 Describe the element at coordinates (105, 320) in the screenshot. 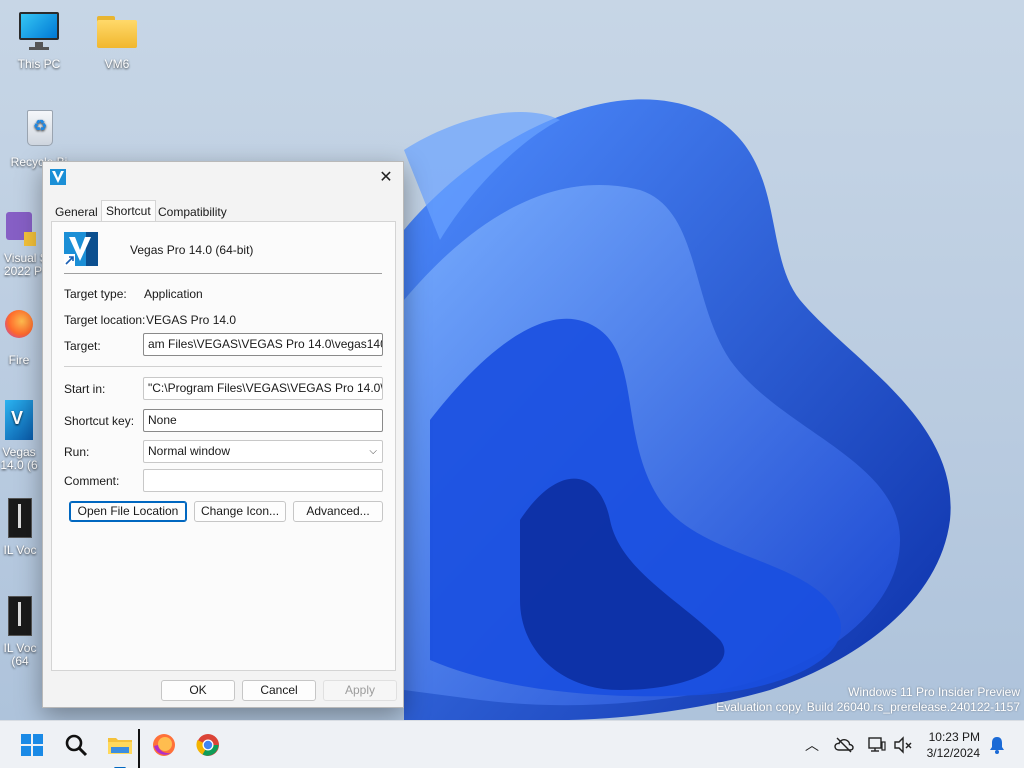

I see `target-location-label: Target location:` at that location.